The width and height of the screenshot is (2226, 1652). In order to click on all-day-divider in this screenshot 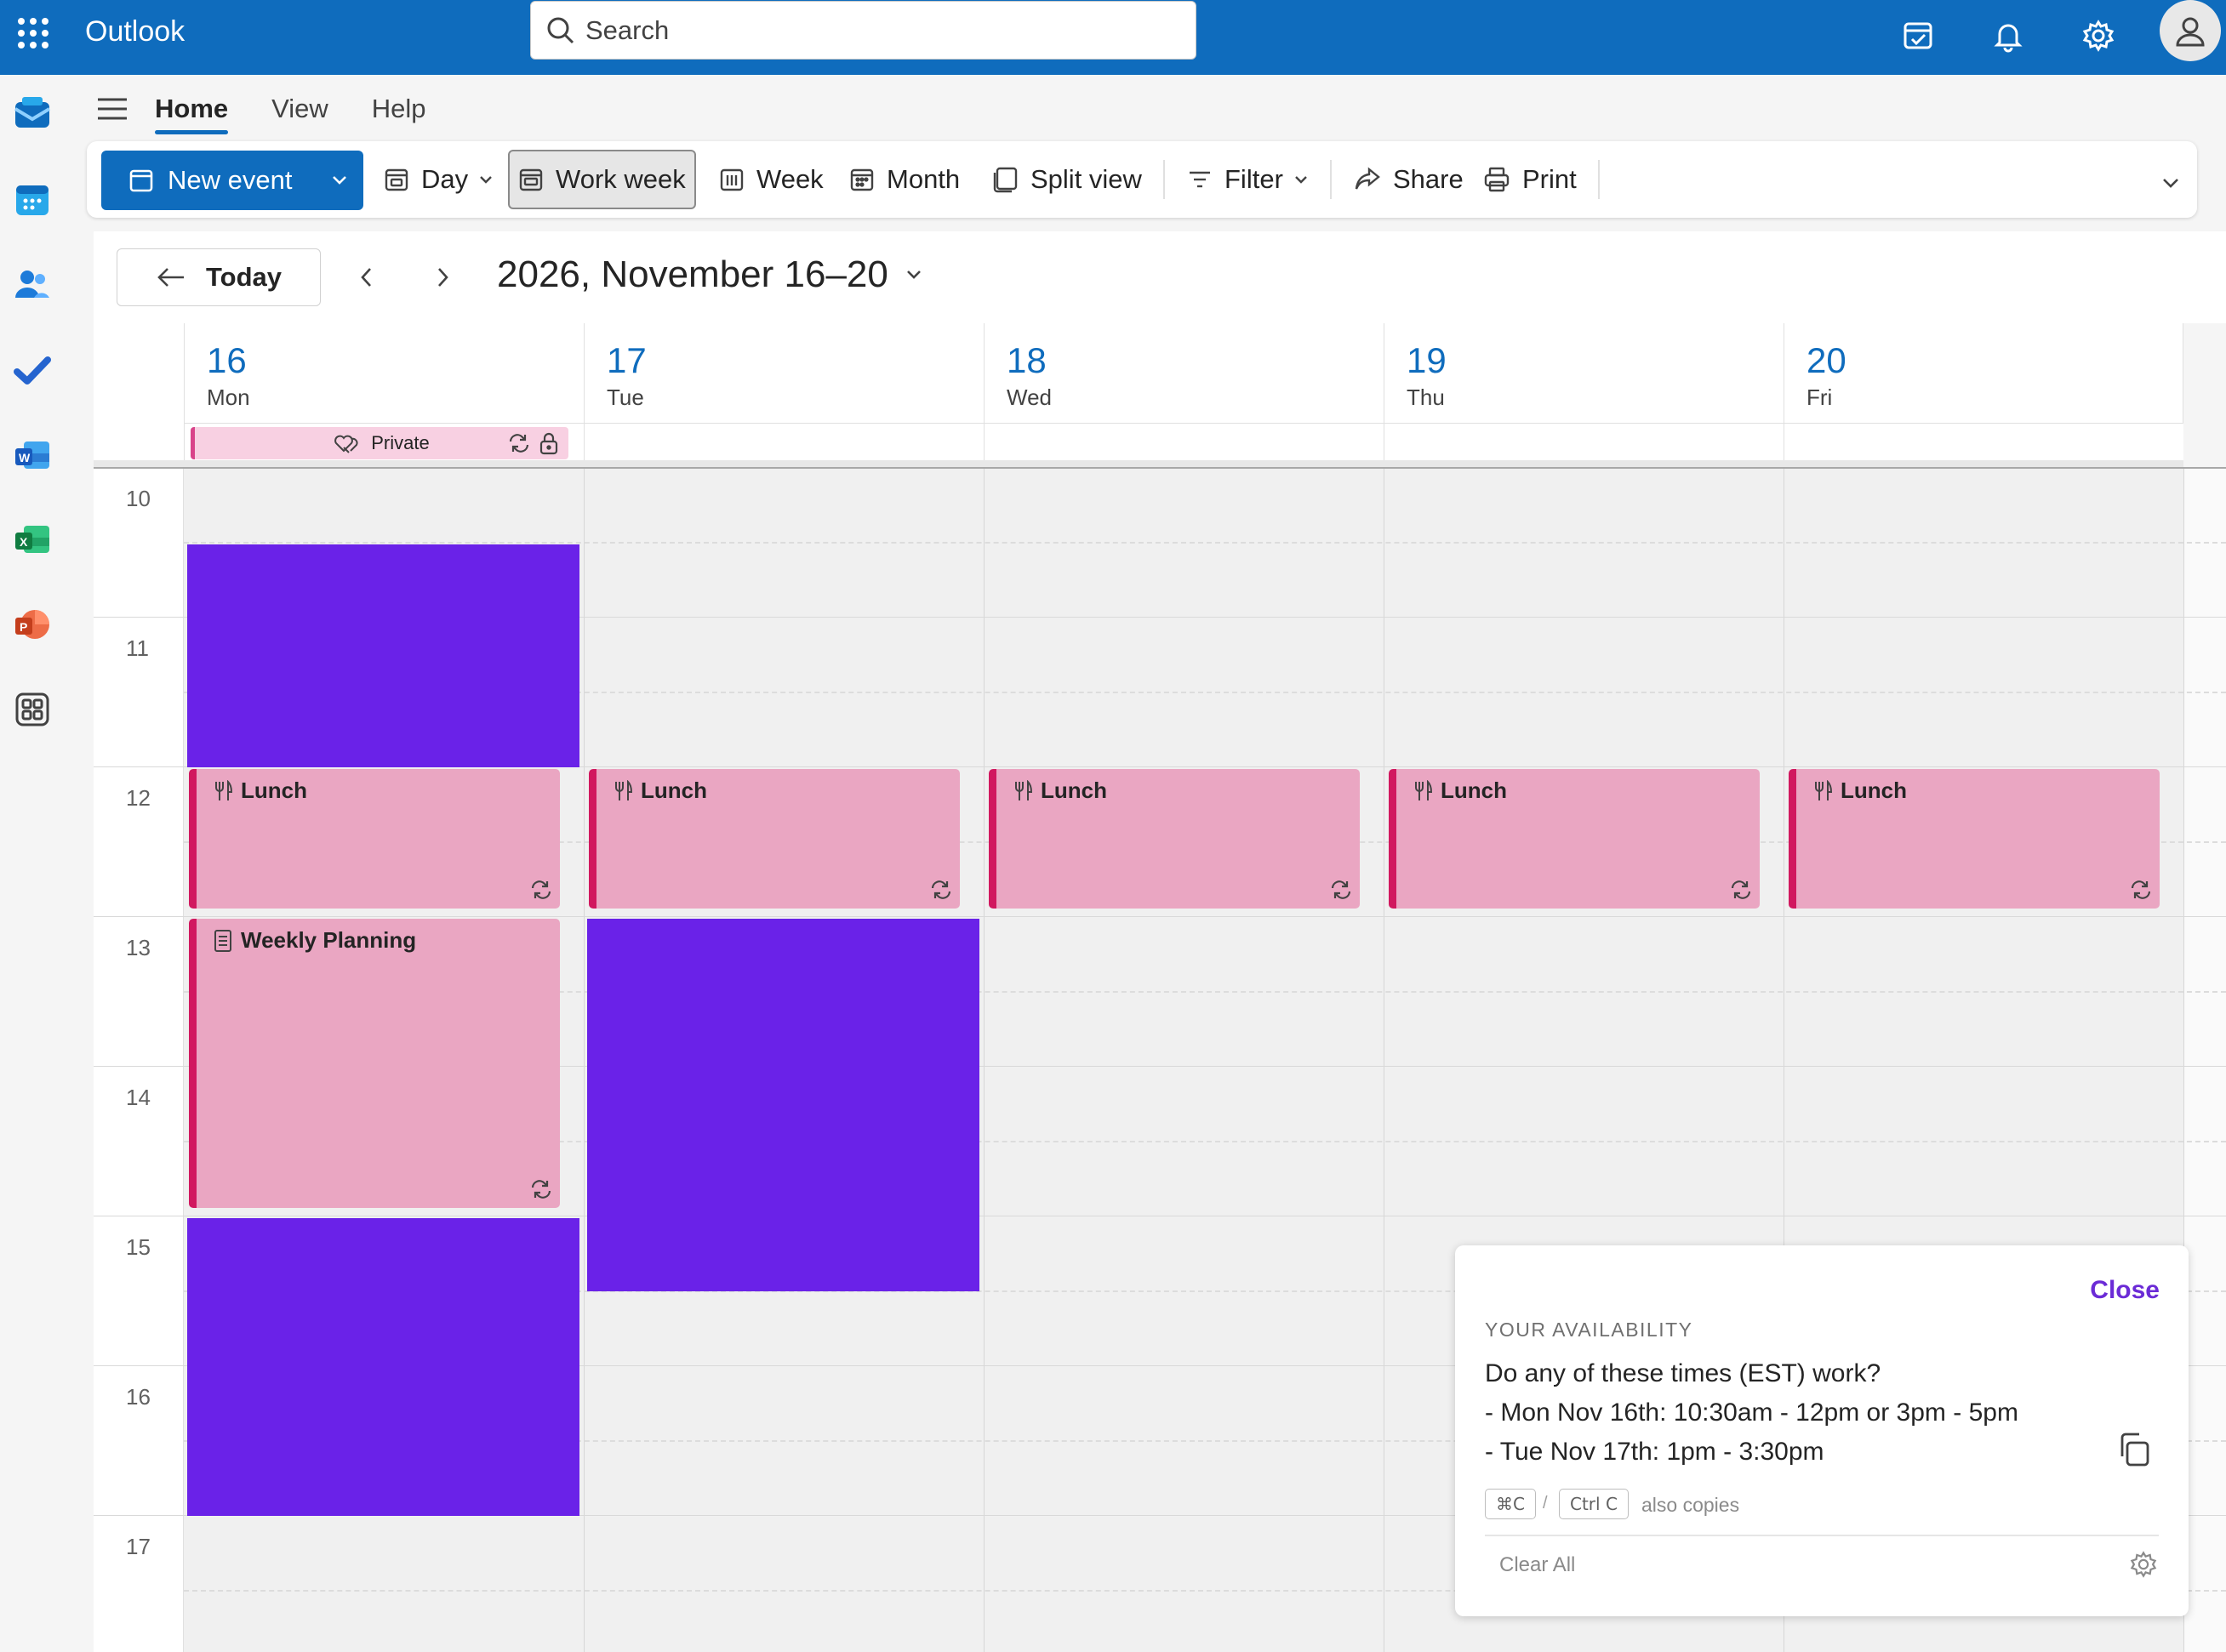, I will do `click(1138, 463)`.